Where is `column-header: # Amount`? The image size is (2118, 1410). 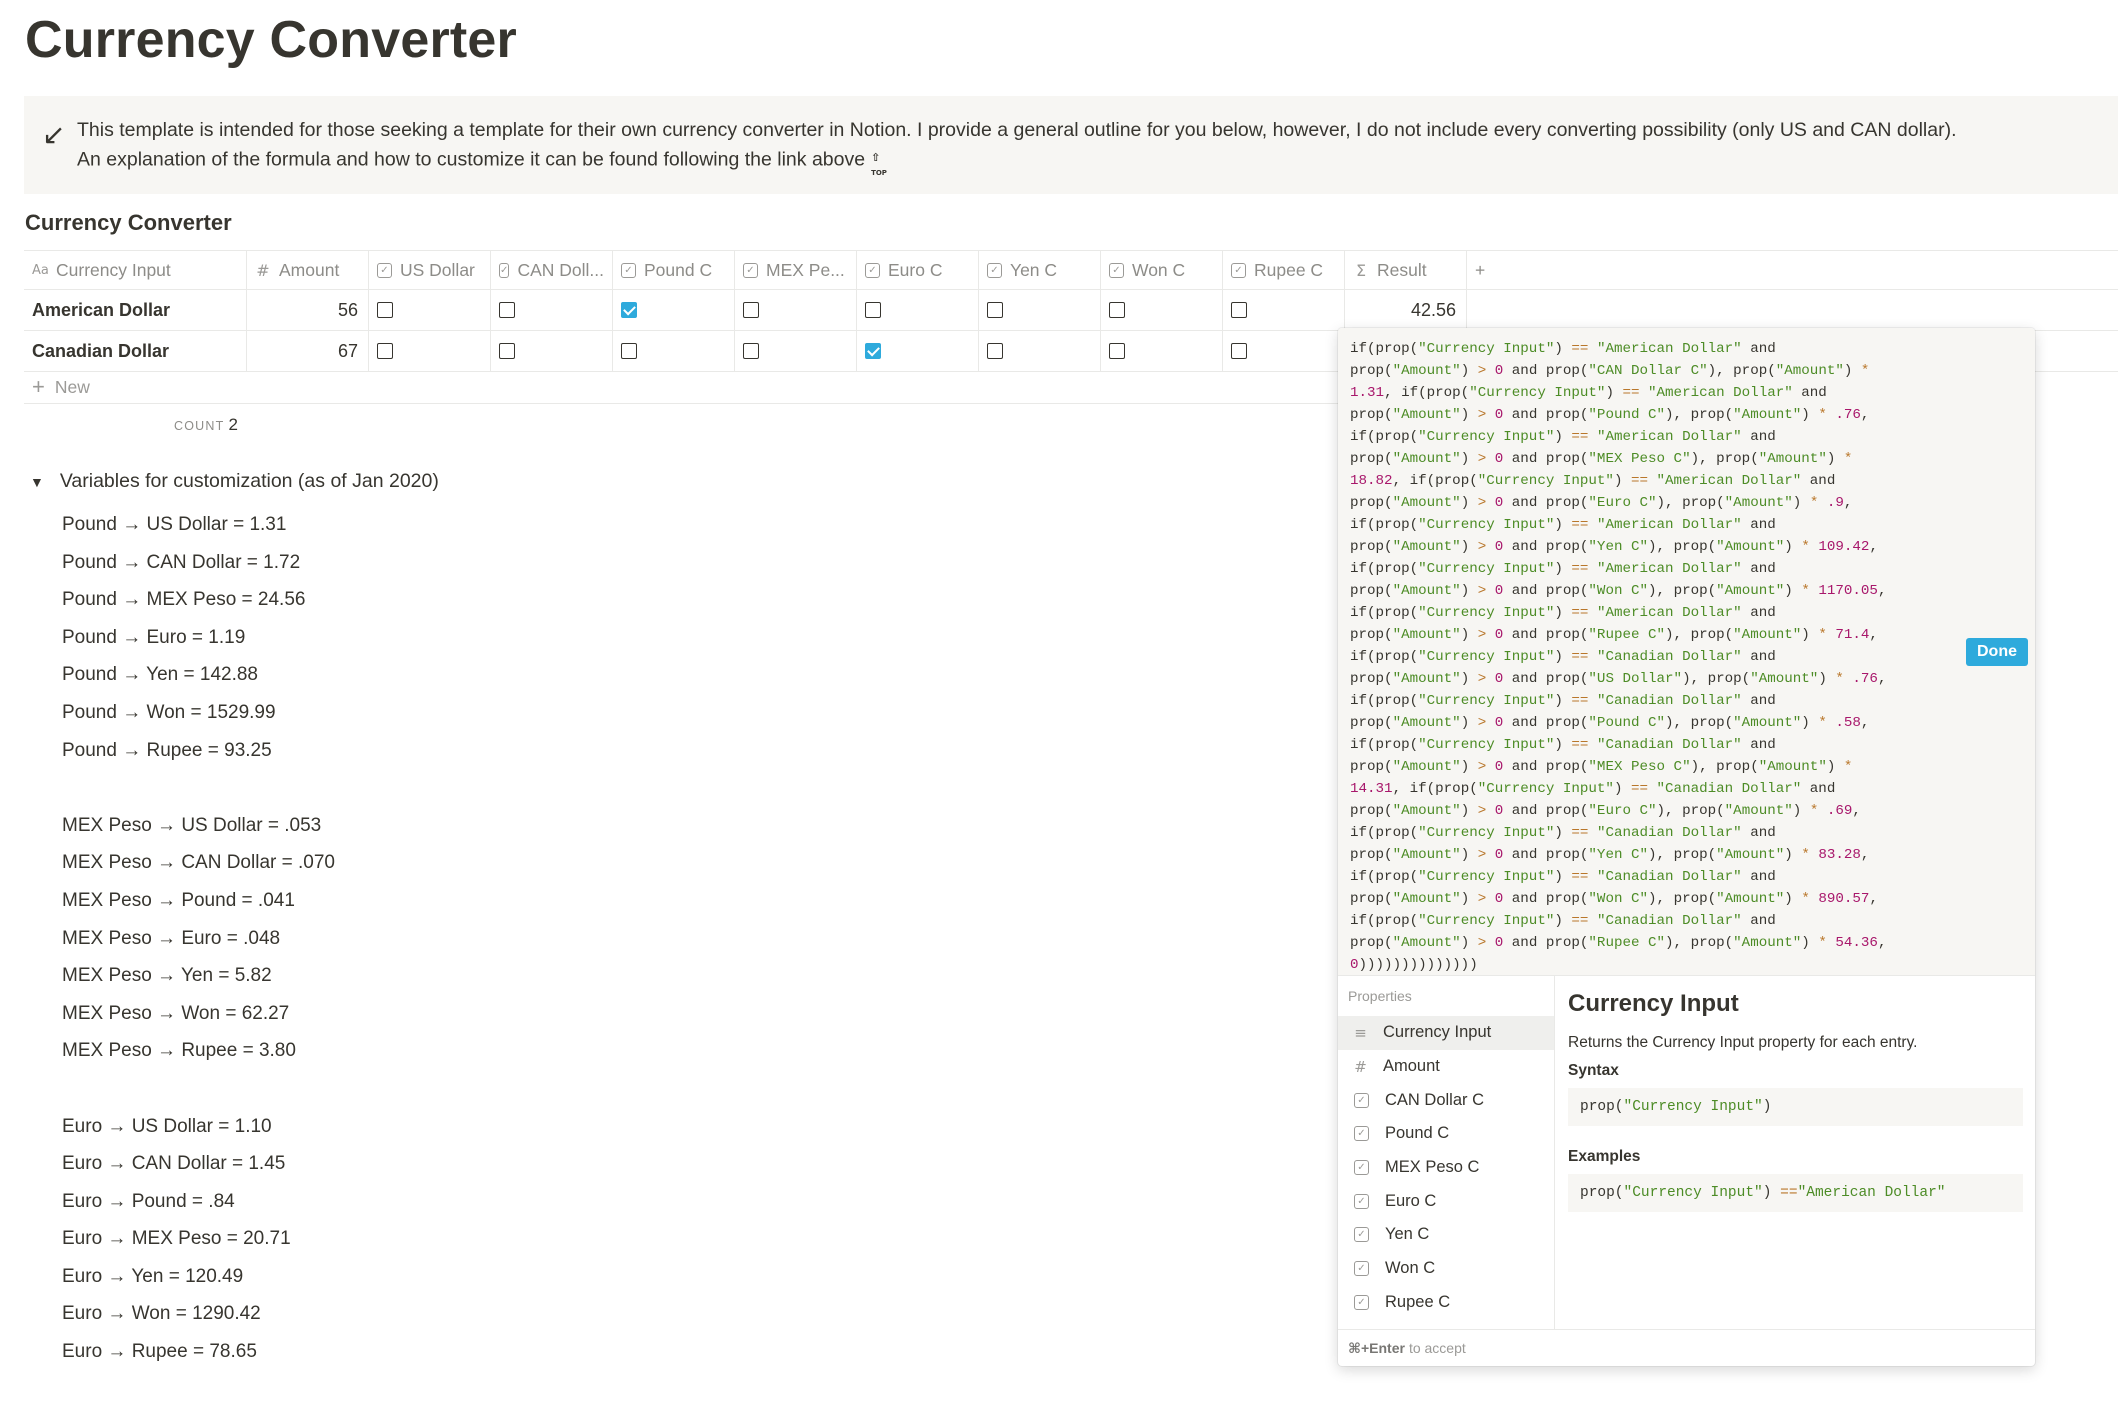
column-header: # Amount is located at coordinates (308, 270).